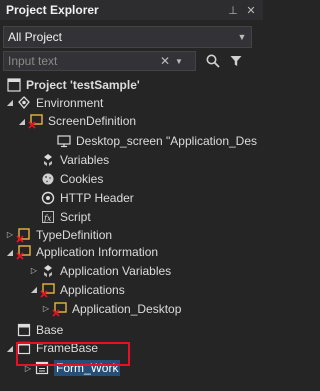 The height and width of the screenshot is (391, 320). Describe the element at coordinates (131, 10) in the screenshot. I see `panel-header: Project Explorer ⊥ ✕` at that location.